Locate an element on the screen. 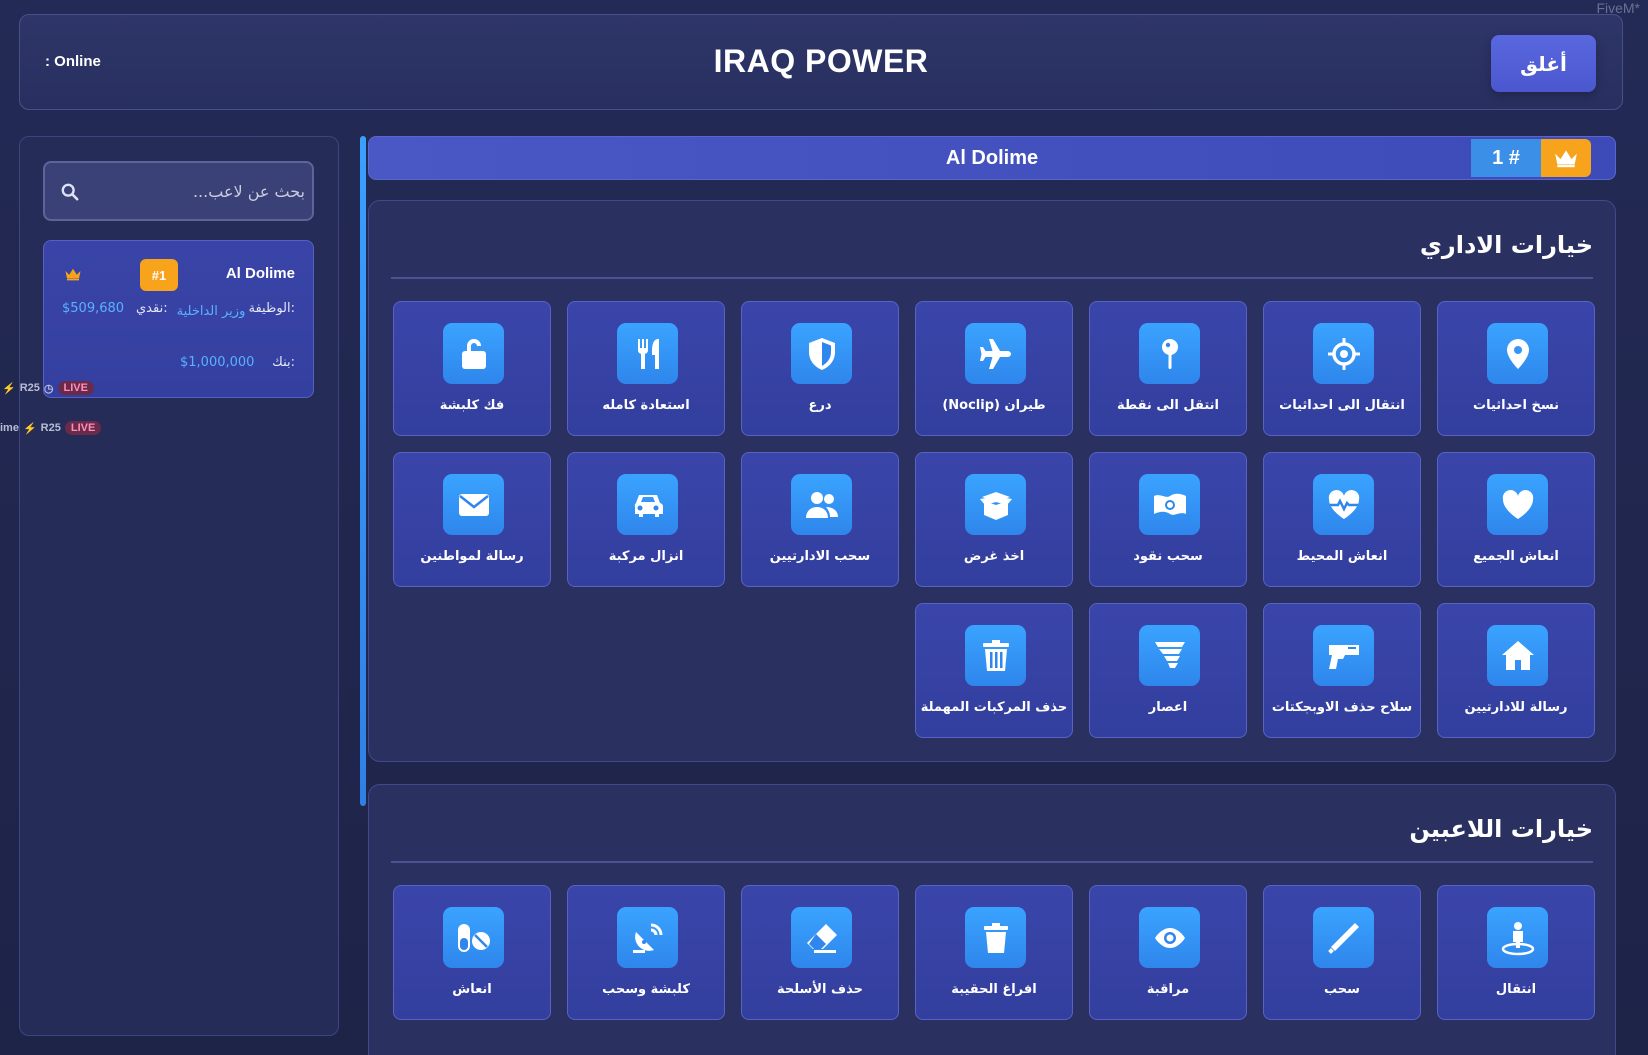 The width and height of the screenshot is (1648, 1055). tile-label: اعصار is located at coordinates (1168, 707).